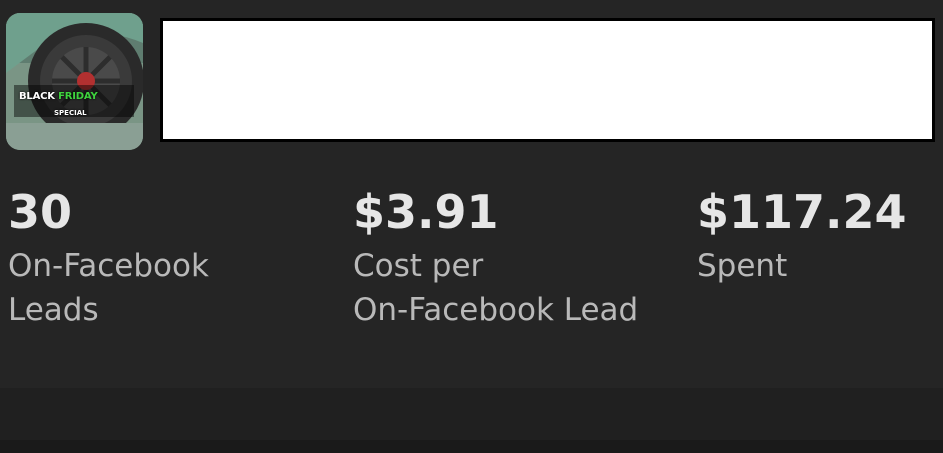 The height and width of the screenshot is (453, 943). What do you see at coordinates (70, 113) in the screenshot?
I see `promo-subtext: SPECIAL` at bounding box center [70, 113].